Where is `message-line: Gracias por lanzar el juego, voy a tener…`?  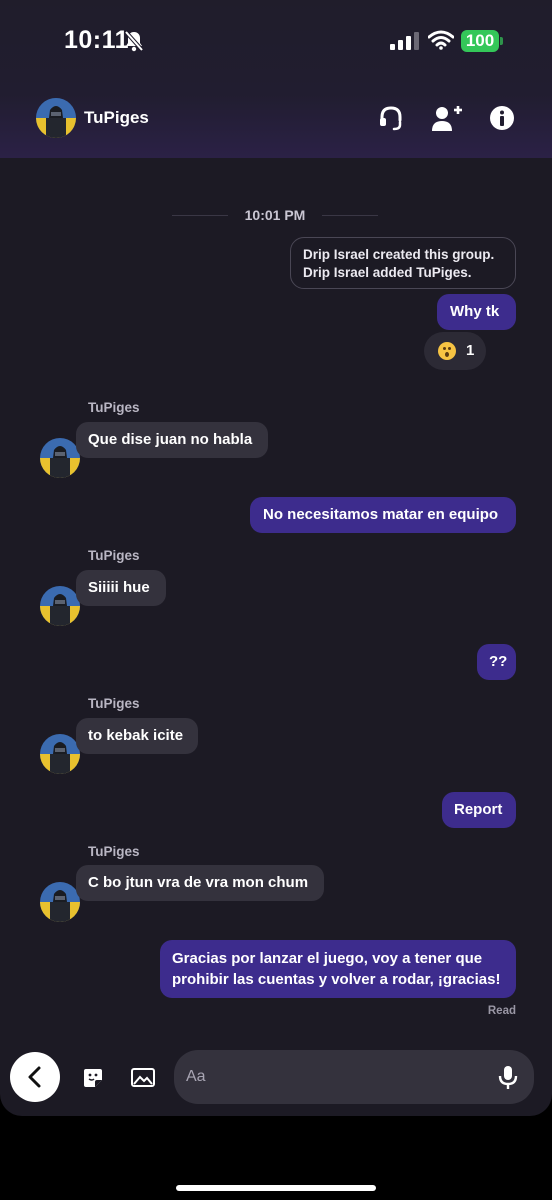
message-line: Gracias por lanzar el juego, voy a tener… is located at coordinates (327, 958).